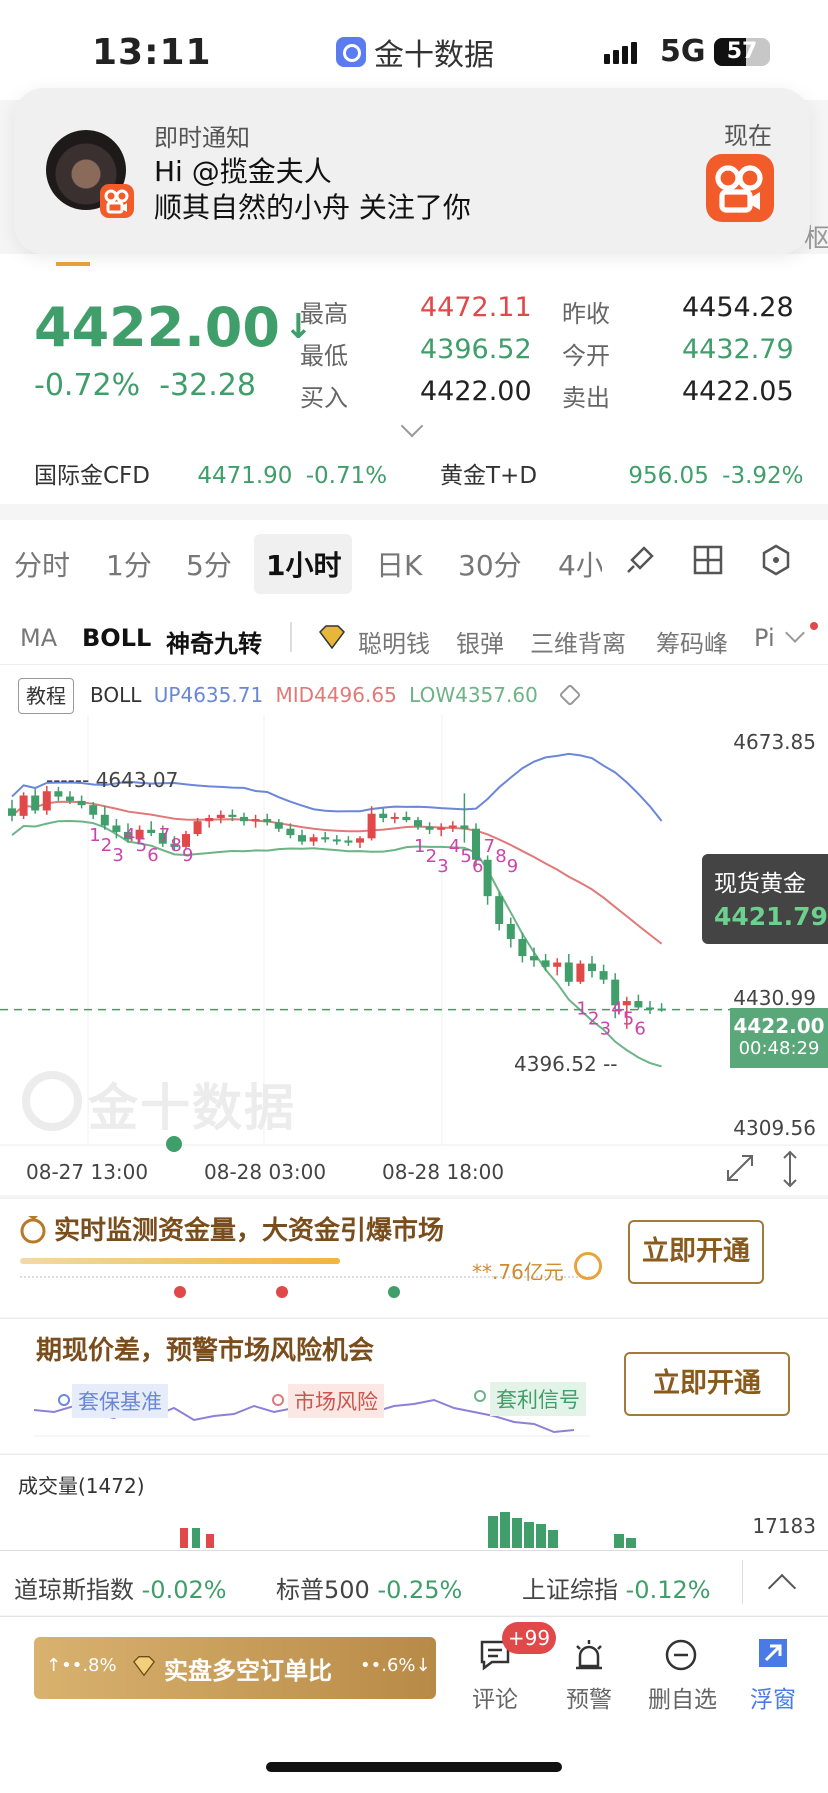  I want to click on tag-arbitrage-signal: 套利信号, so click(538, 1399).